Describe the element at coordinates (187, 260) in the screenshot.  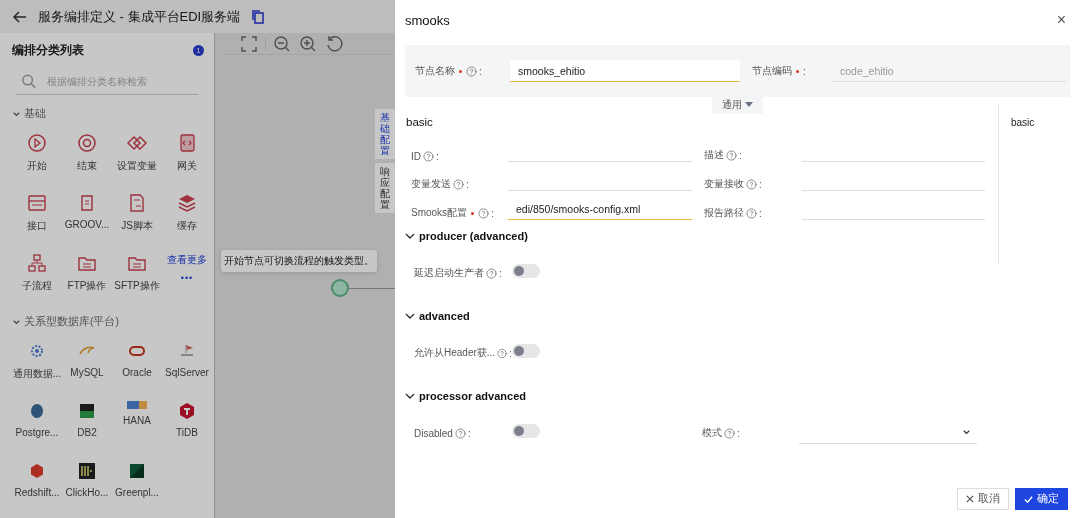
I see `view-more-link: 查看更多` at that location.